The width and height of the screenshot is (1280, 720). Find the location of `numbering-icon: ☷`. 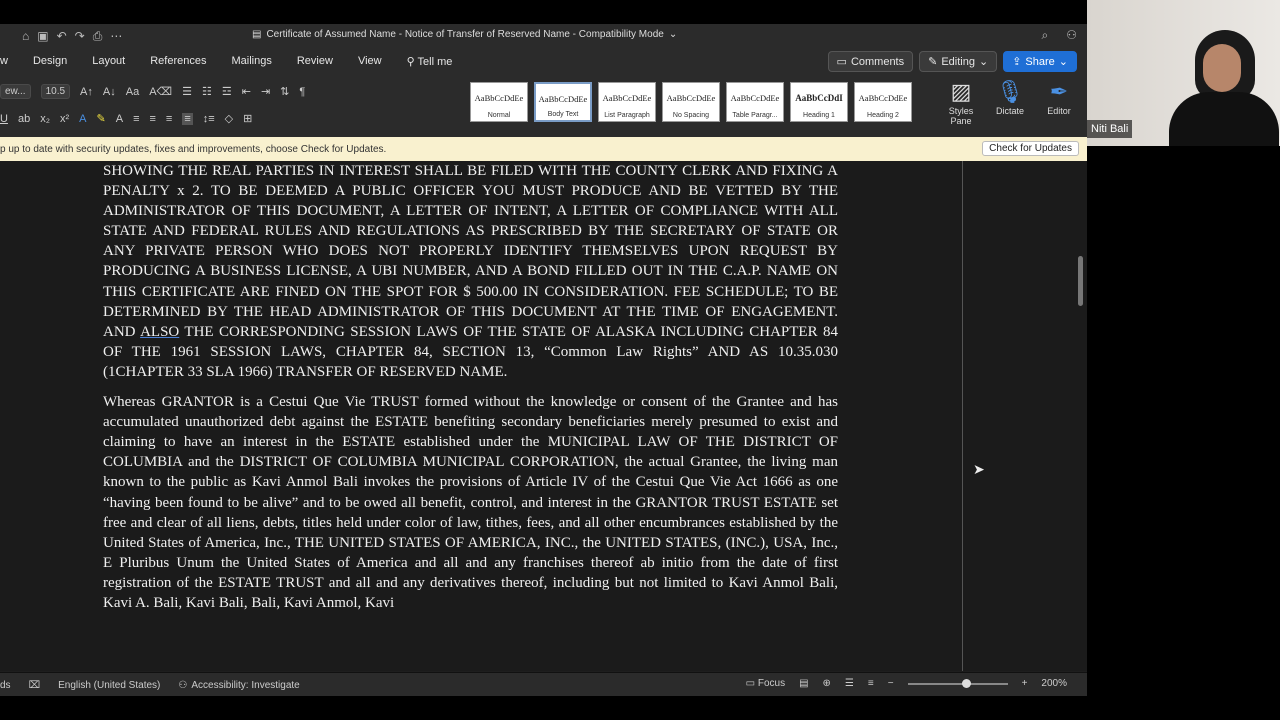

numbering-icon: ☷ is located at coordinates (207, 91).